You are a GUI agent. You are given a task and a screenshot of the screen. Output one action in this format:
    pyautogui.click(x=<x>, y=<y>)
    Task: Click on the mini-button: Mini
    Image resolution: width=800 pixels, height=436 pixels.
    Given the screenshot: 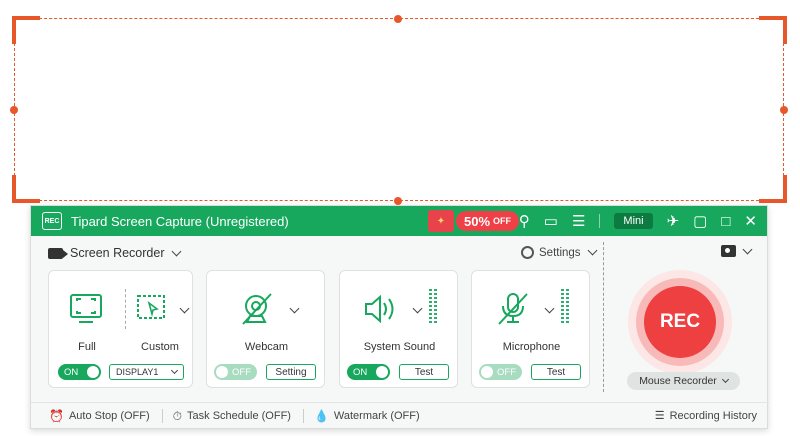 What is the action you would take?
    pyautogui.click(x=633, y=221)
    